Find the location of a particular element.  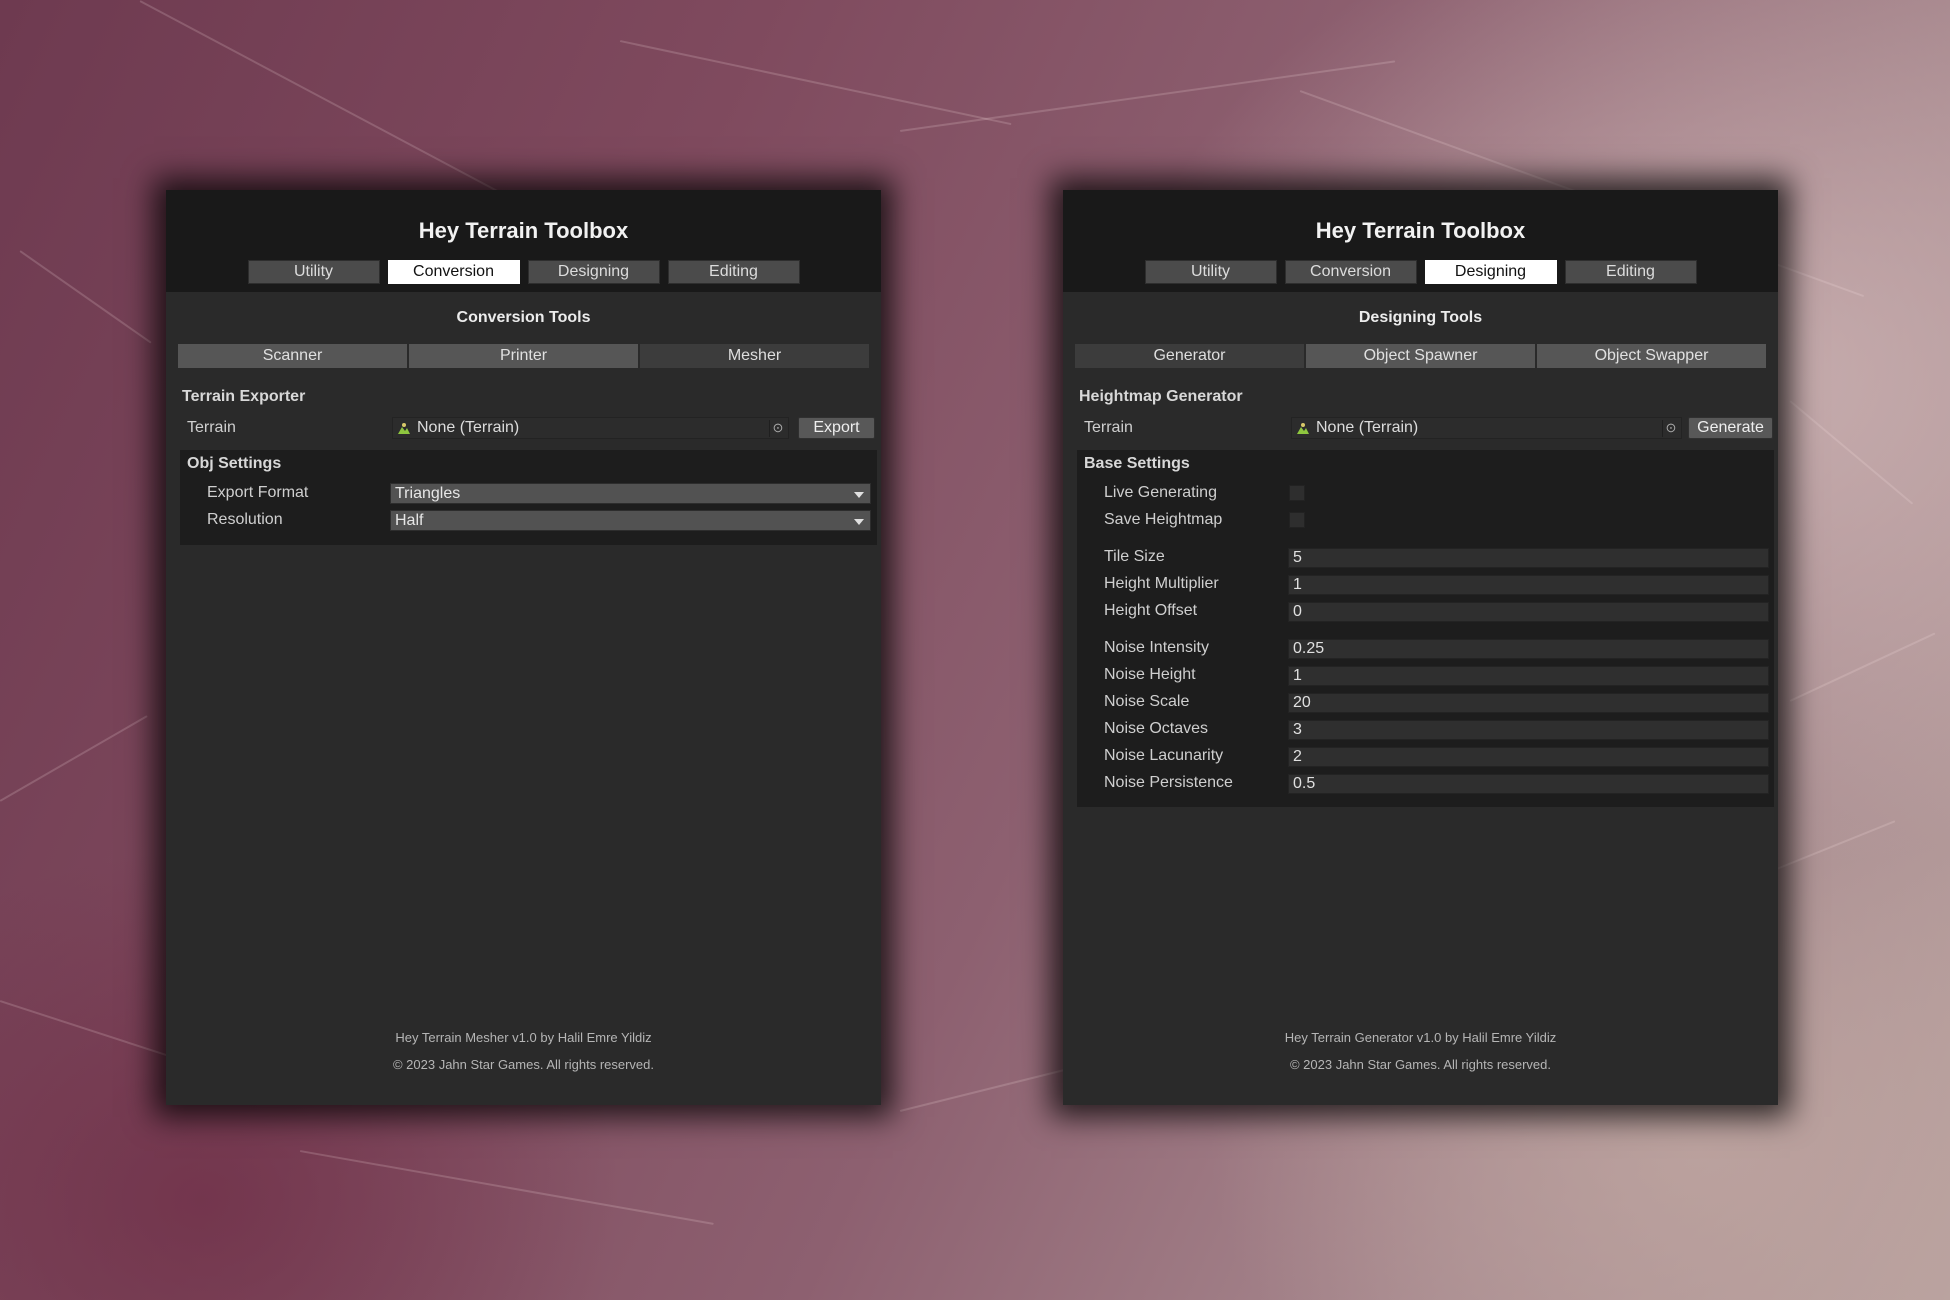

export-format-label: Export Format is located at coordinates (258, 492).